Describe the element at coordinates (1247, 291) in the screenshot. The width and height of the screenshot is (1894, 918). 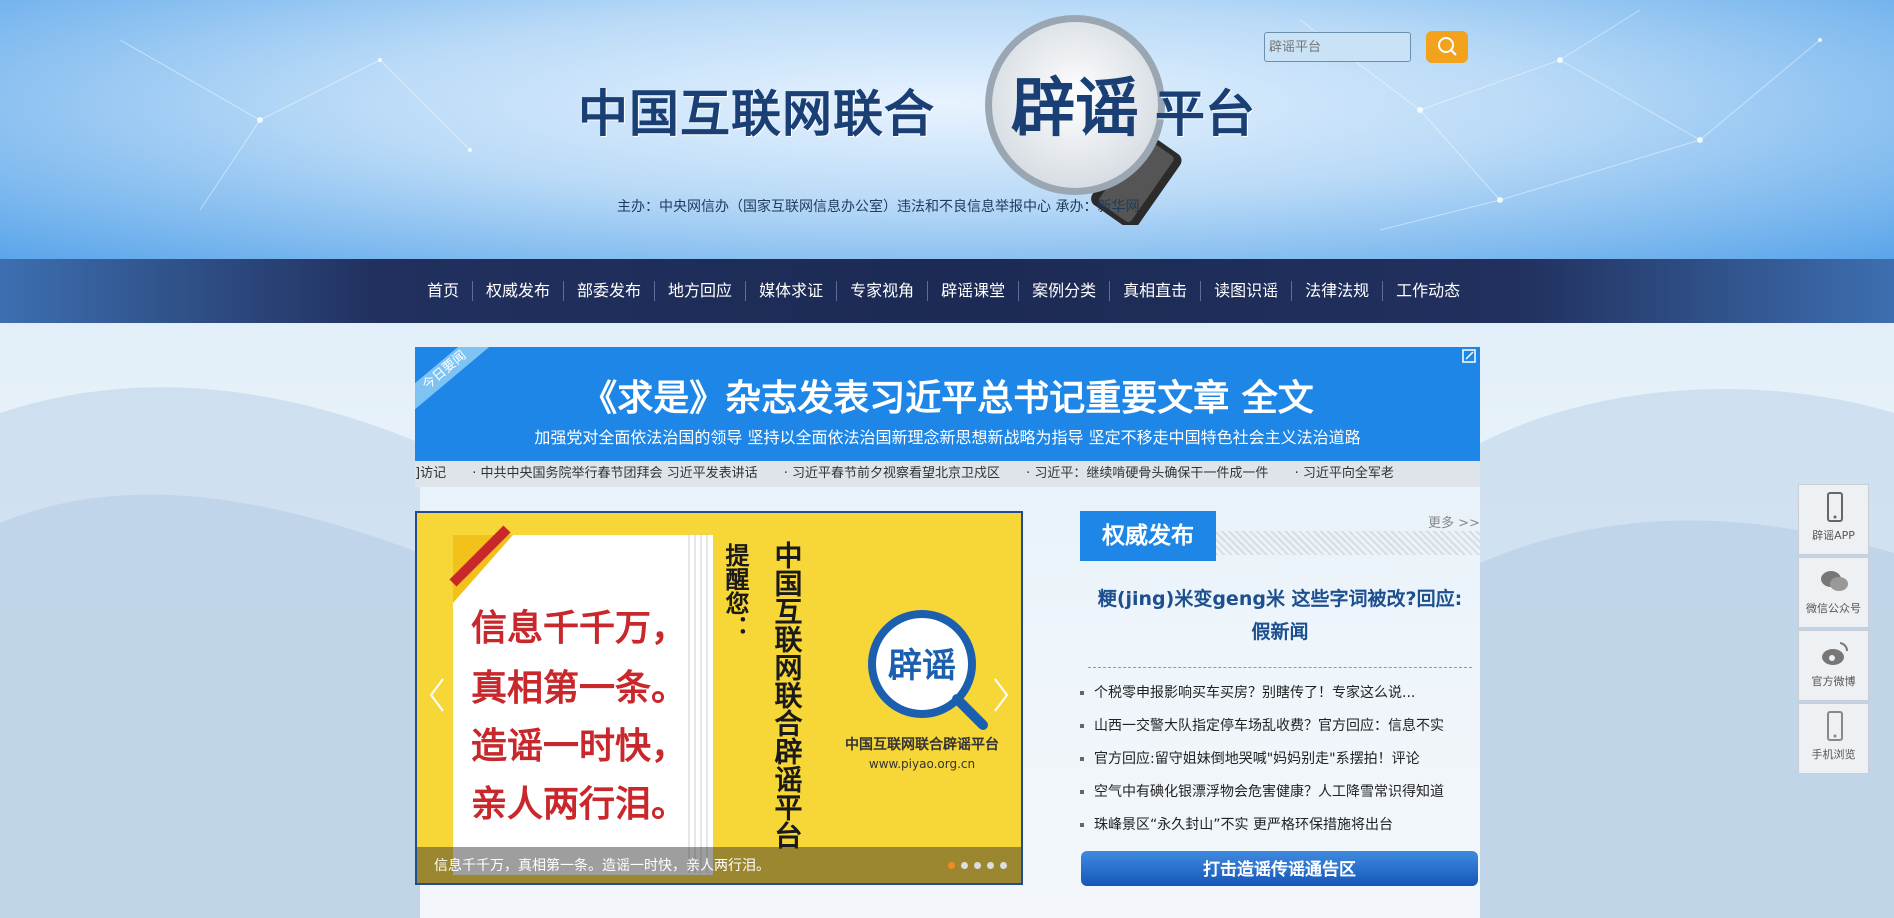
I see `nav-item-pictures: 读图识谣` at that location.